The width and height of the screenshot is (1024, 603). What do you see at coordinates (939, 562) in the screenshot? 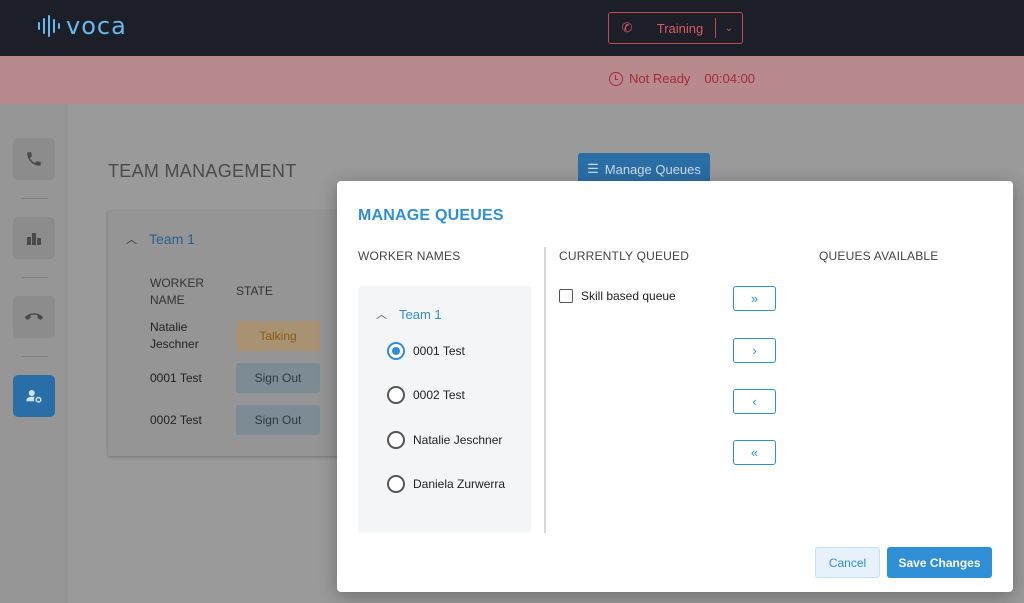
I see `save-changes-button: Save Changes` at bounding box center [939, 562].